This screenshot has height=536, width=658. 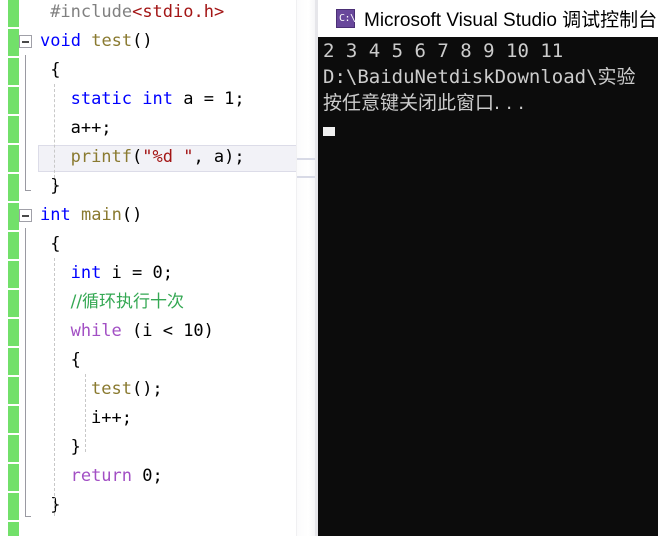 What do you see at coordinates (147, 389) in the screenshot?
I see `code-token: ();` at bounding box center [147, 389].